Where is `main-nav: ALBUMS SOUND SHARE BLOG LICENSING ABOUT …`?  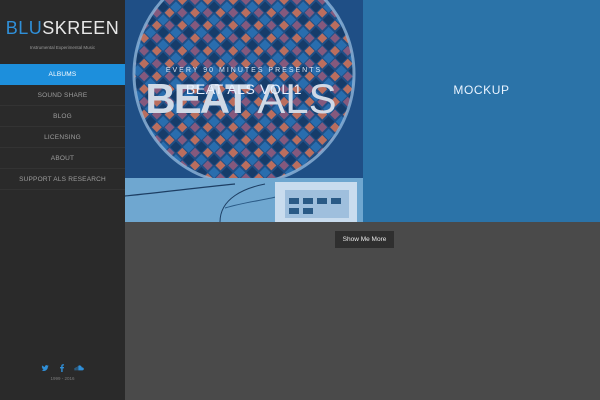
main-nav: ALBUMS SOUND SHARE BLOG LICENSING ABOUT … is located at coordinates (62, 127).